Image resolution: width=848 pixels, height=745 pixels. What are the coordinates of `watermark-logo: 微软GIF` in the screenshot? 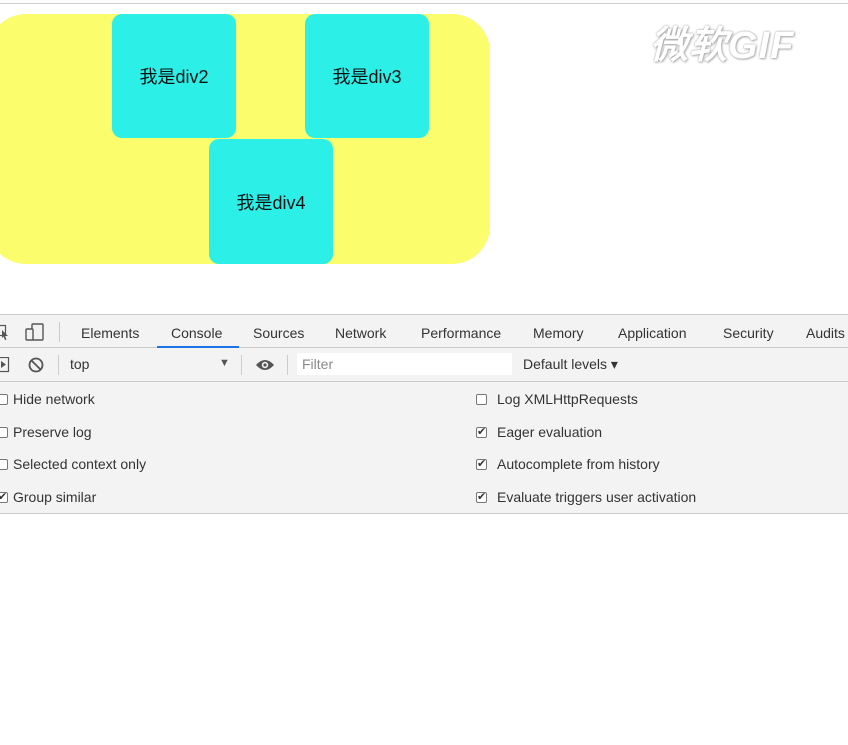 It's located at (722, 46).